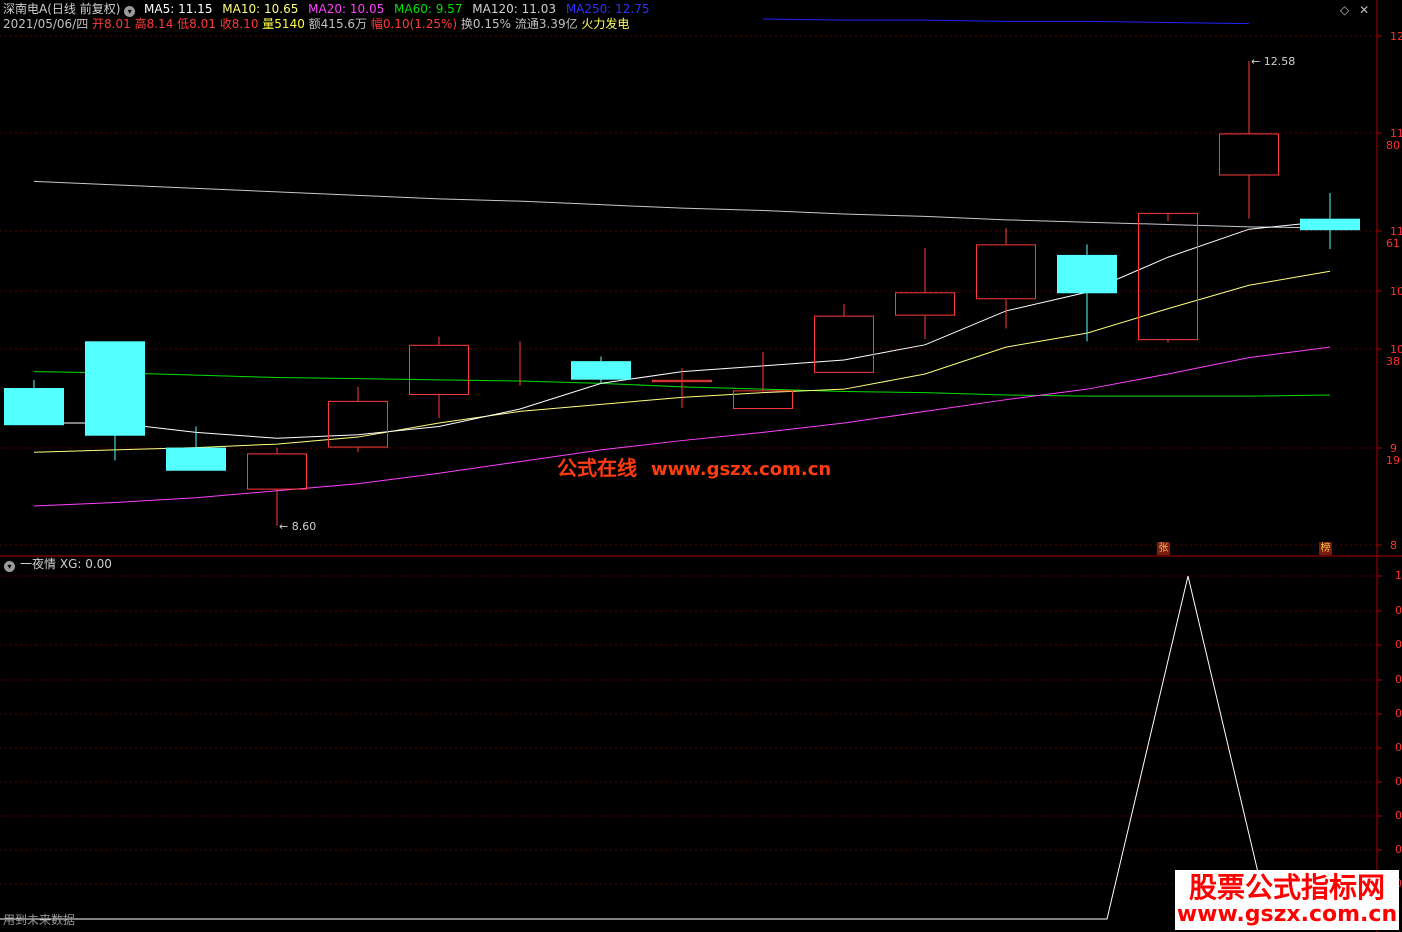 The image size is (1402, 932). I want to click on low-price-label: ← 8.60, so click(297, 526).